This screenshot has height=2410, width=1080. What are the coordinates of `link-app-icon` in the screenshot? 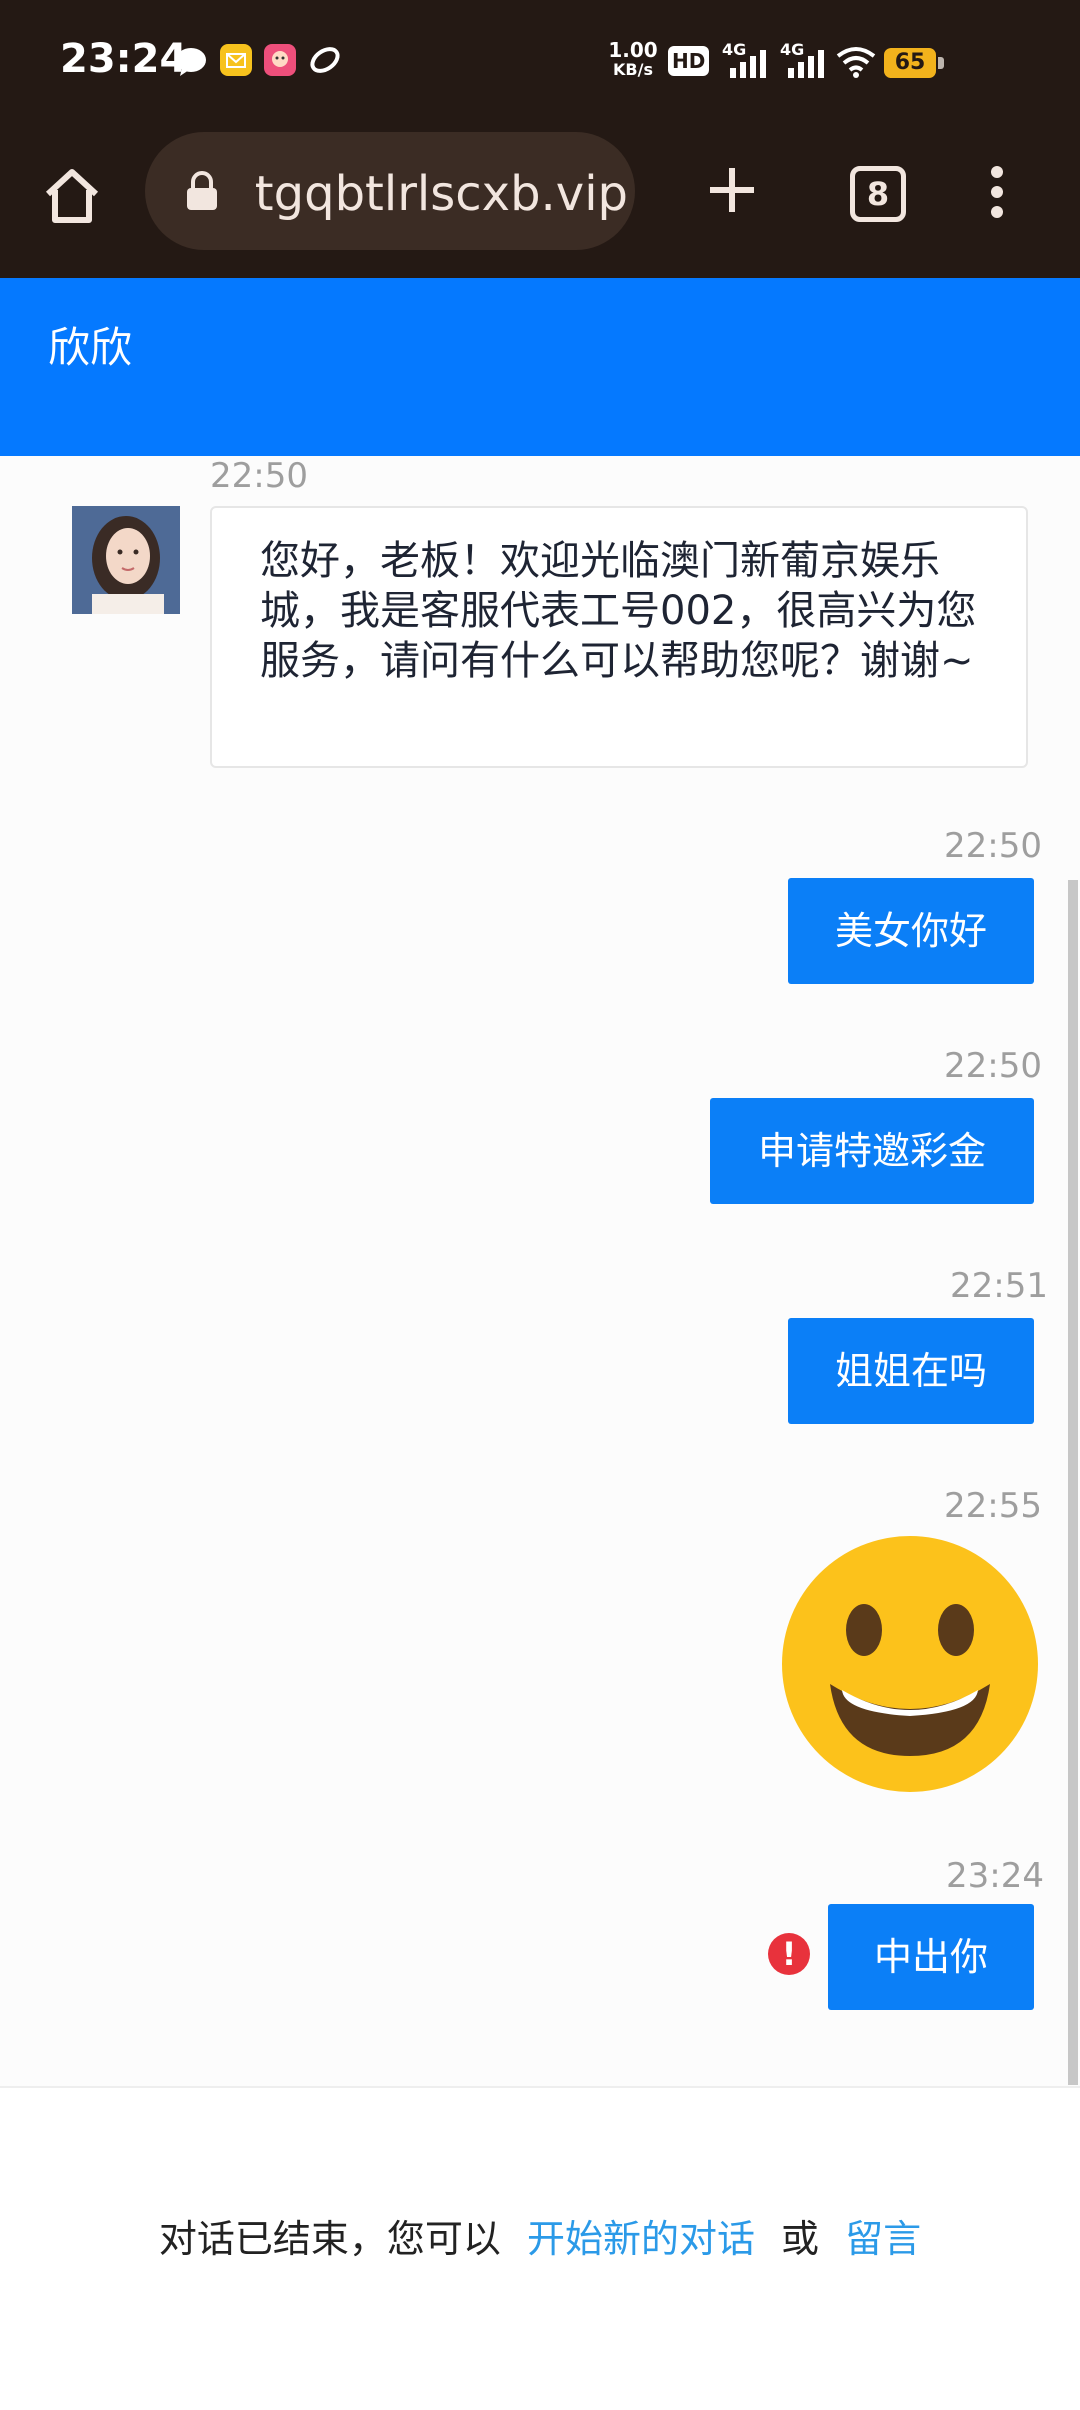 It's located at (325, 62).